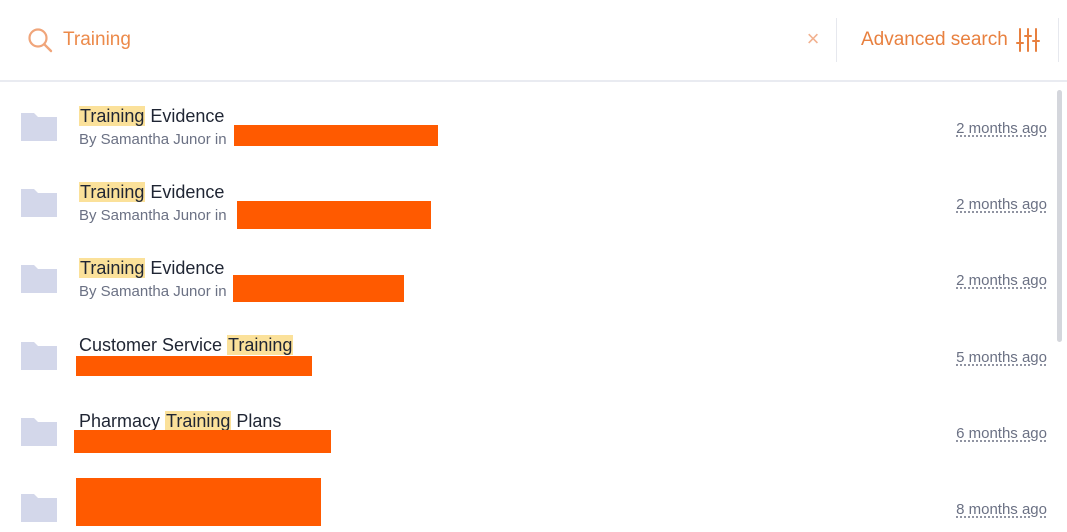 The height and width of the screenshot is (532, 1067). I want to click on advanced-search-button: Advanced search, so click(950, 40).